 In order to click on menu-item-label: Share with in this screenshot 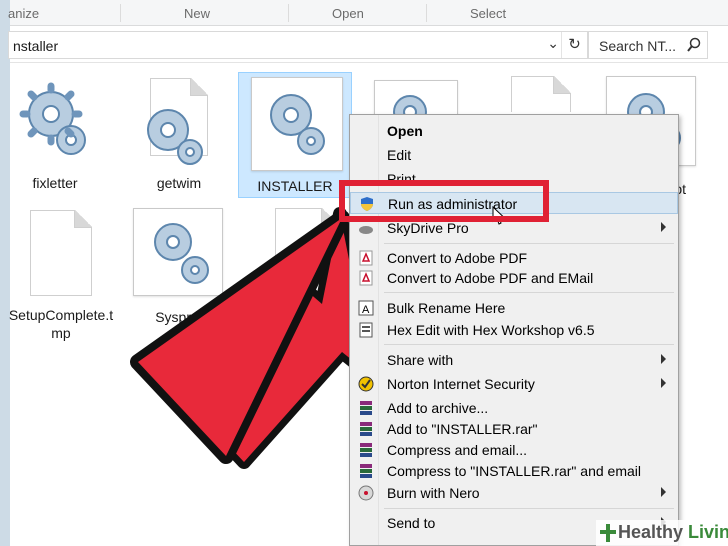, I will do `click(420, 360)`.